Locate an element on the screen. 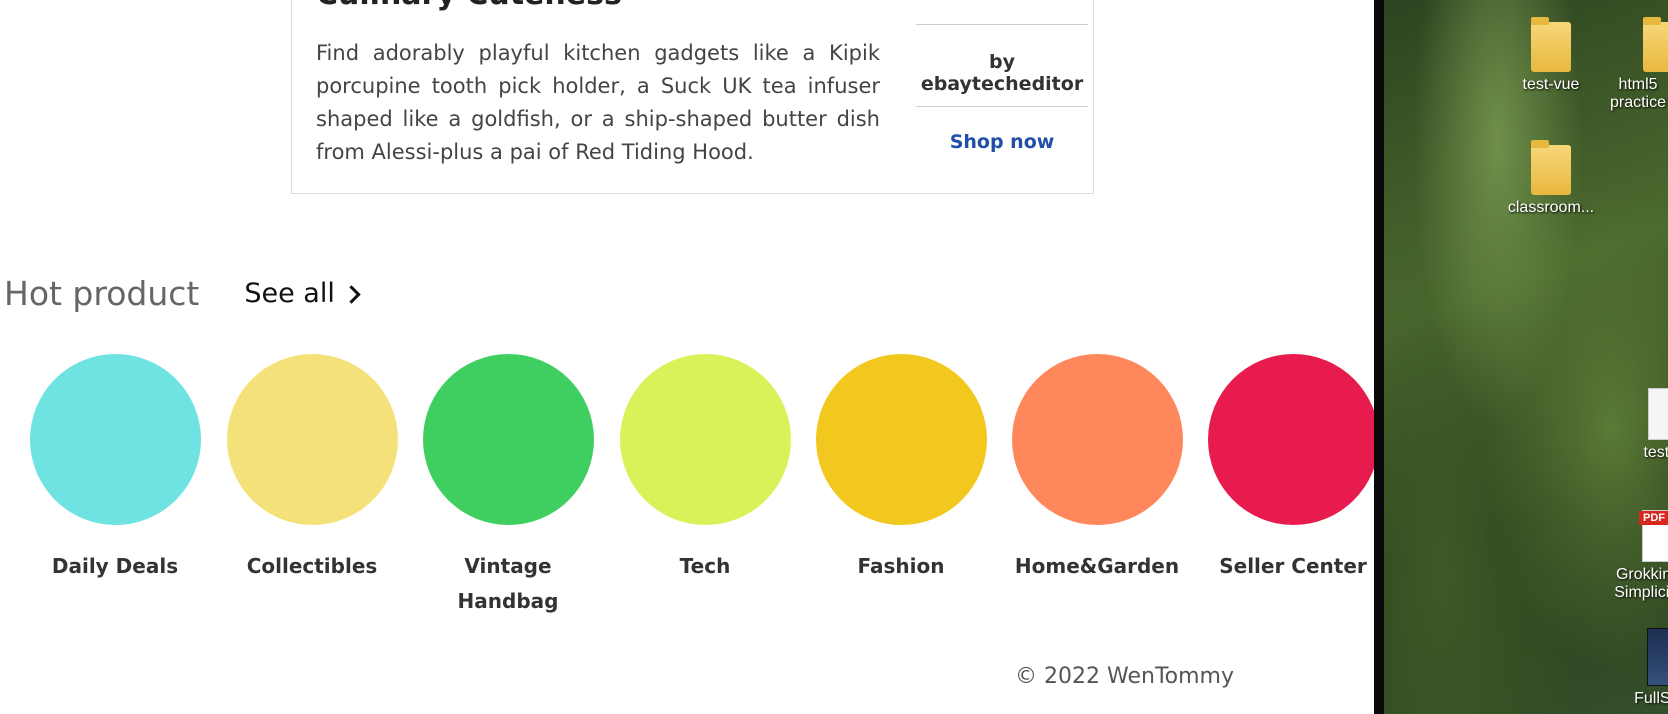  category-label: Fashion is located at coordinates (901, 566).